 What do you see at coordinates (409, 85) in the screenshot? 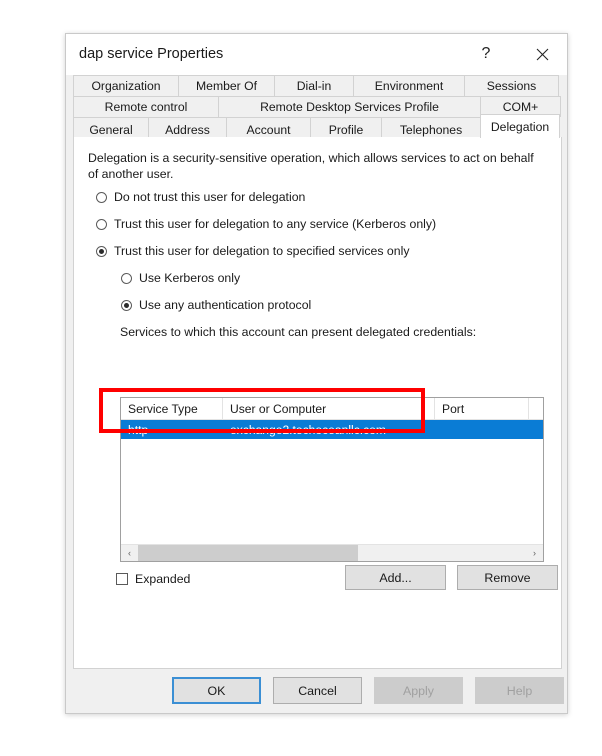
I see `tab-environment: Environment` at bounding box center [409, 85].